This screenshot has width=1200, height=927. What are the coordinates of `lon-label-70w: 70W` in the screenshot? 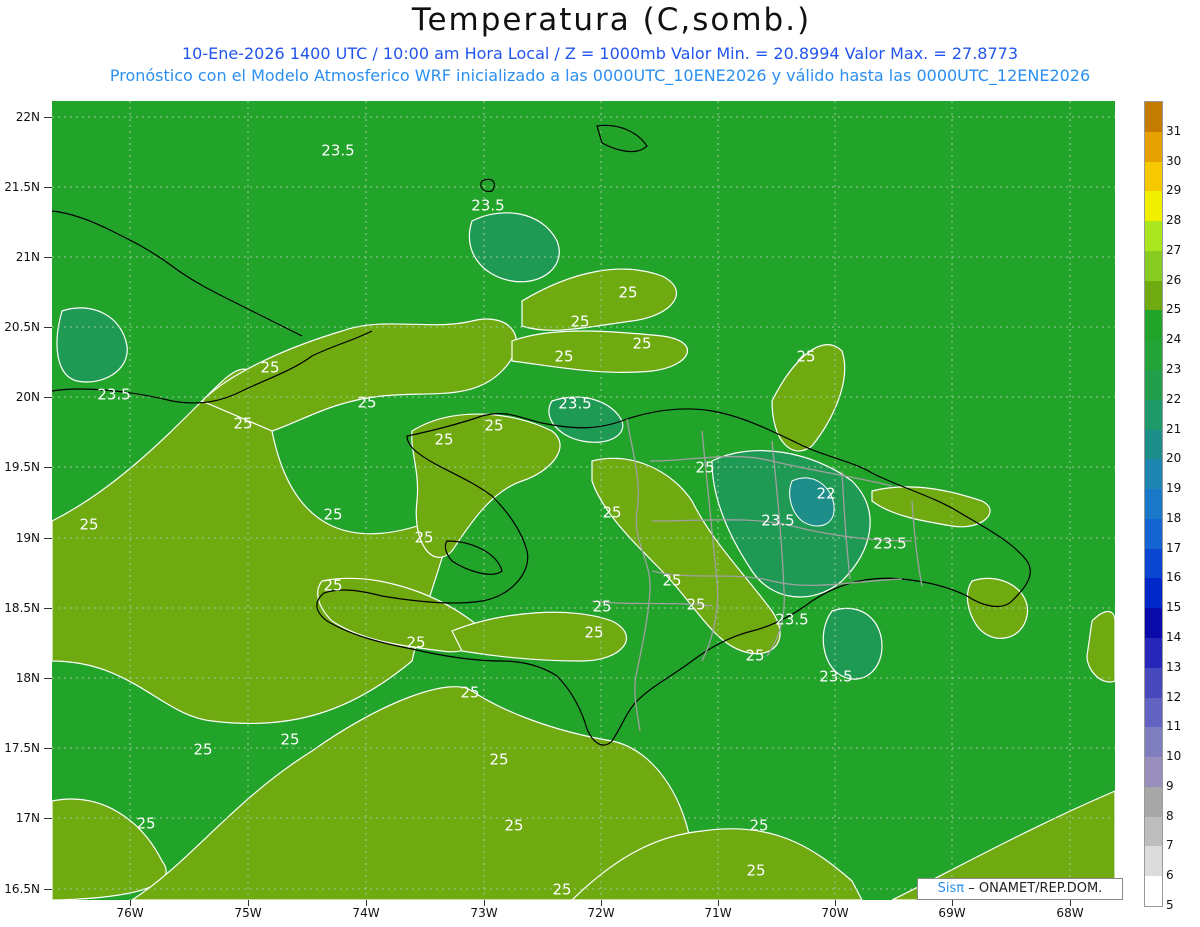 It's located at (835, 913).